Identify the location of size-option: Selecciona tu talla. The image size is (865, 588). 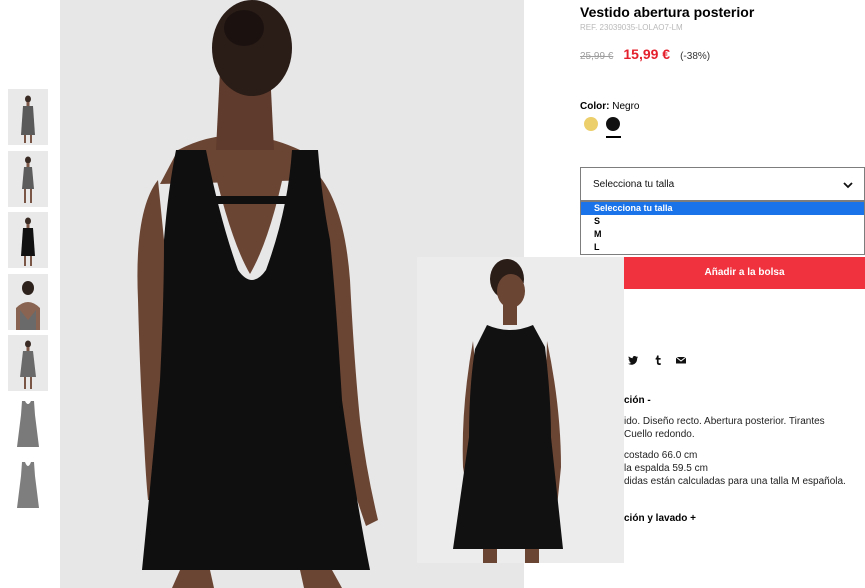
(722, 208).